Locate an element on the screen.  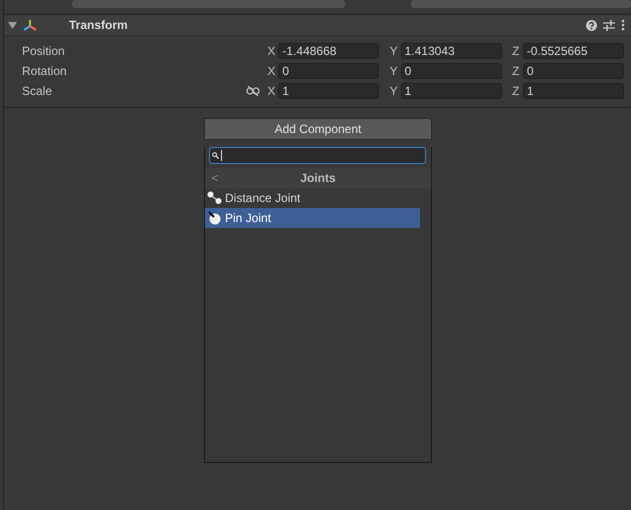
foldout-icon is located at coordinates (12, 25).